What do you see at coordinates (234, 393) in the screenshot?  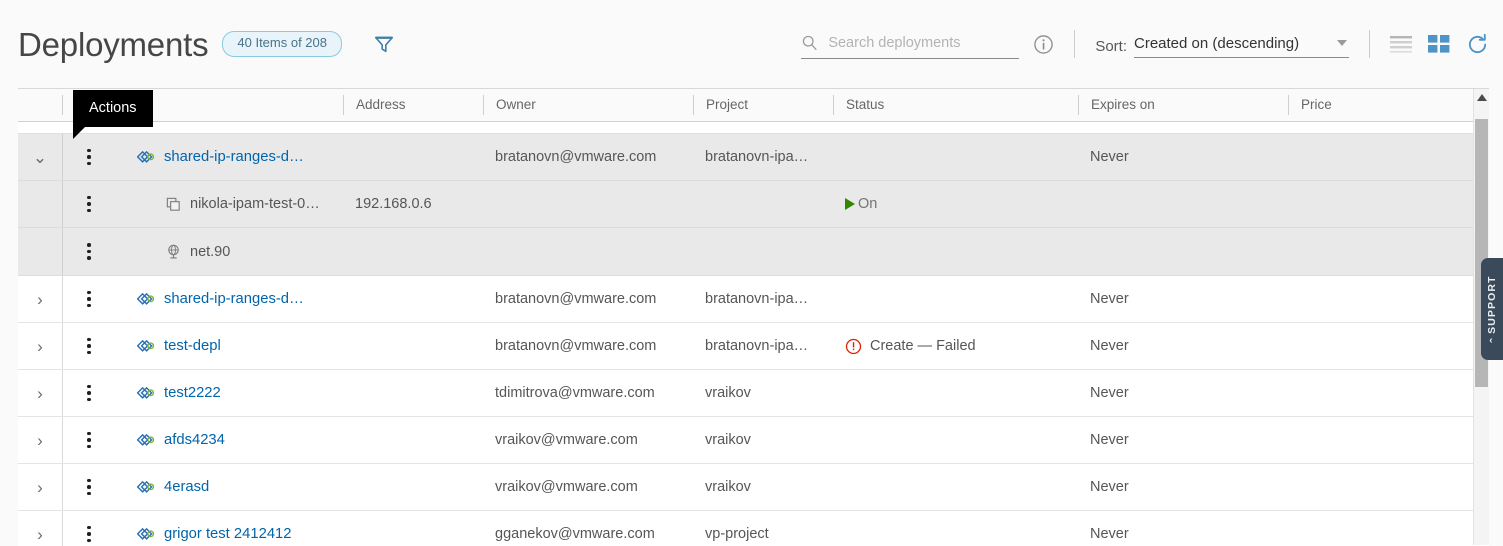 I see `row-name-cell: test2222` at bounding box center [234, 393].